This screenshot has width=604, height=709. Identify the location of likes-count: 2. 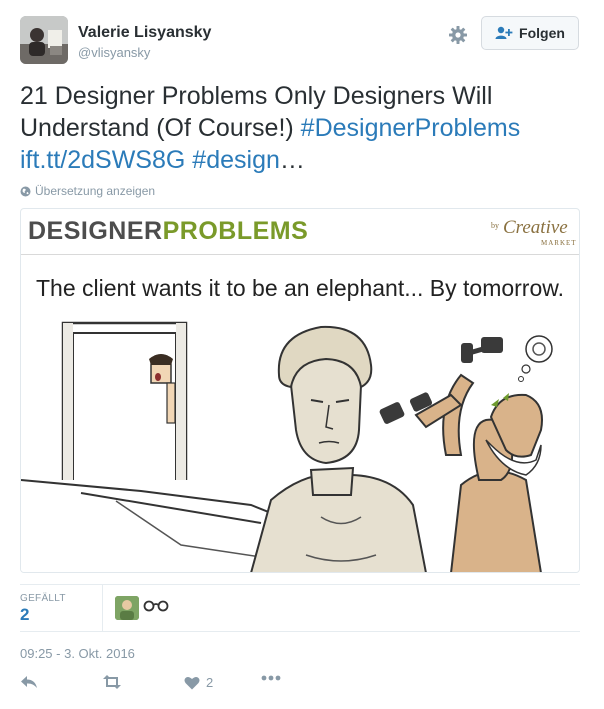
(24, 615).